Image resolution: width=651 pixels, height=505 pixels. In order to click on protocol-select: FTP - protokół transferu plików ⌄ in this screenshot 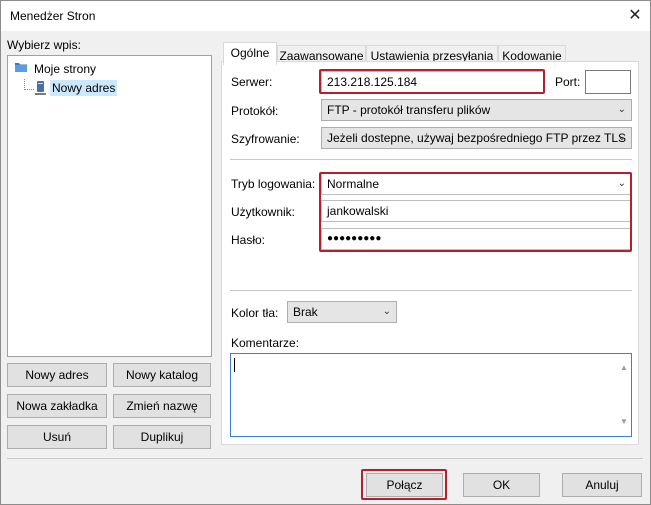, I will do `click(476, 110)`.